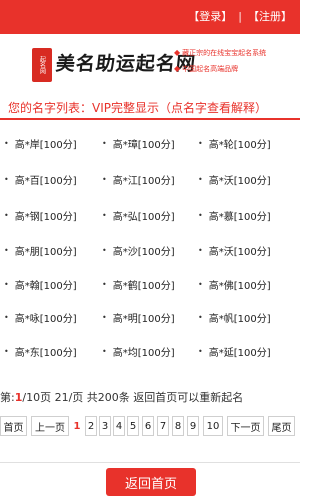 This screenshot has height=500, width=320. I want to click on name-item: • 高*慕[100分], so click(234, 215).